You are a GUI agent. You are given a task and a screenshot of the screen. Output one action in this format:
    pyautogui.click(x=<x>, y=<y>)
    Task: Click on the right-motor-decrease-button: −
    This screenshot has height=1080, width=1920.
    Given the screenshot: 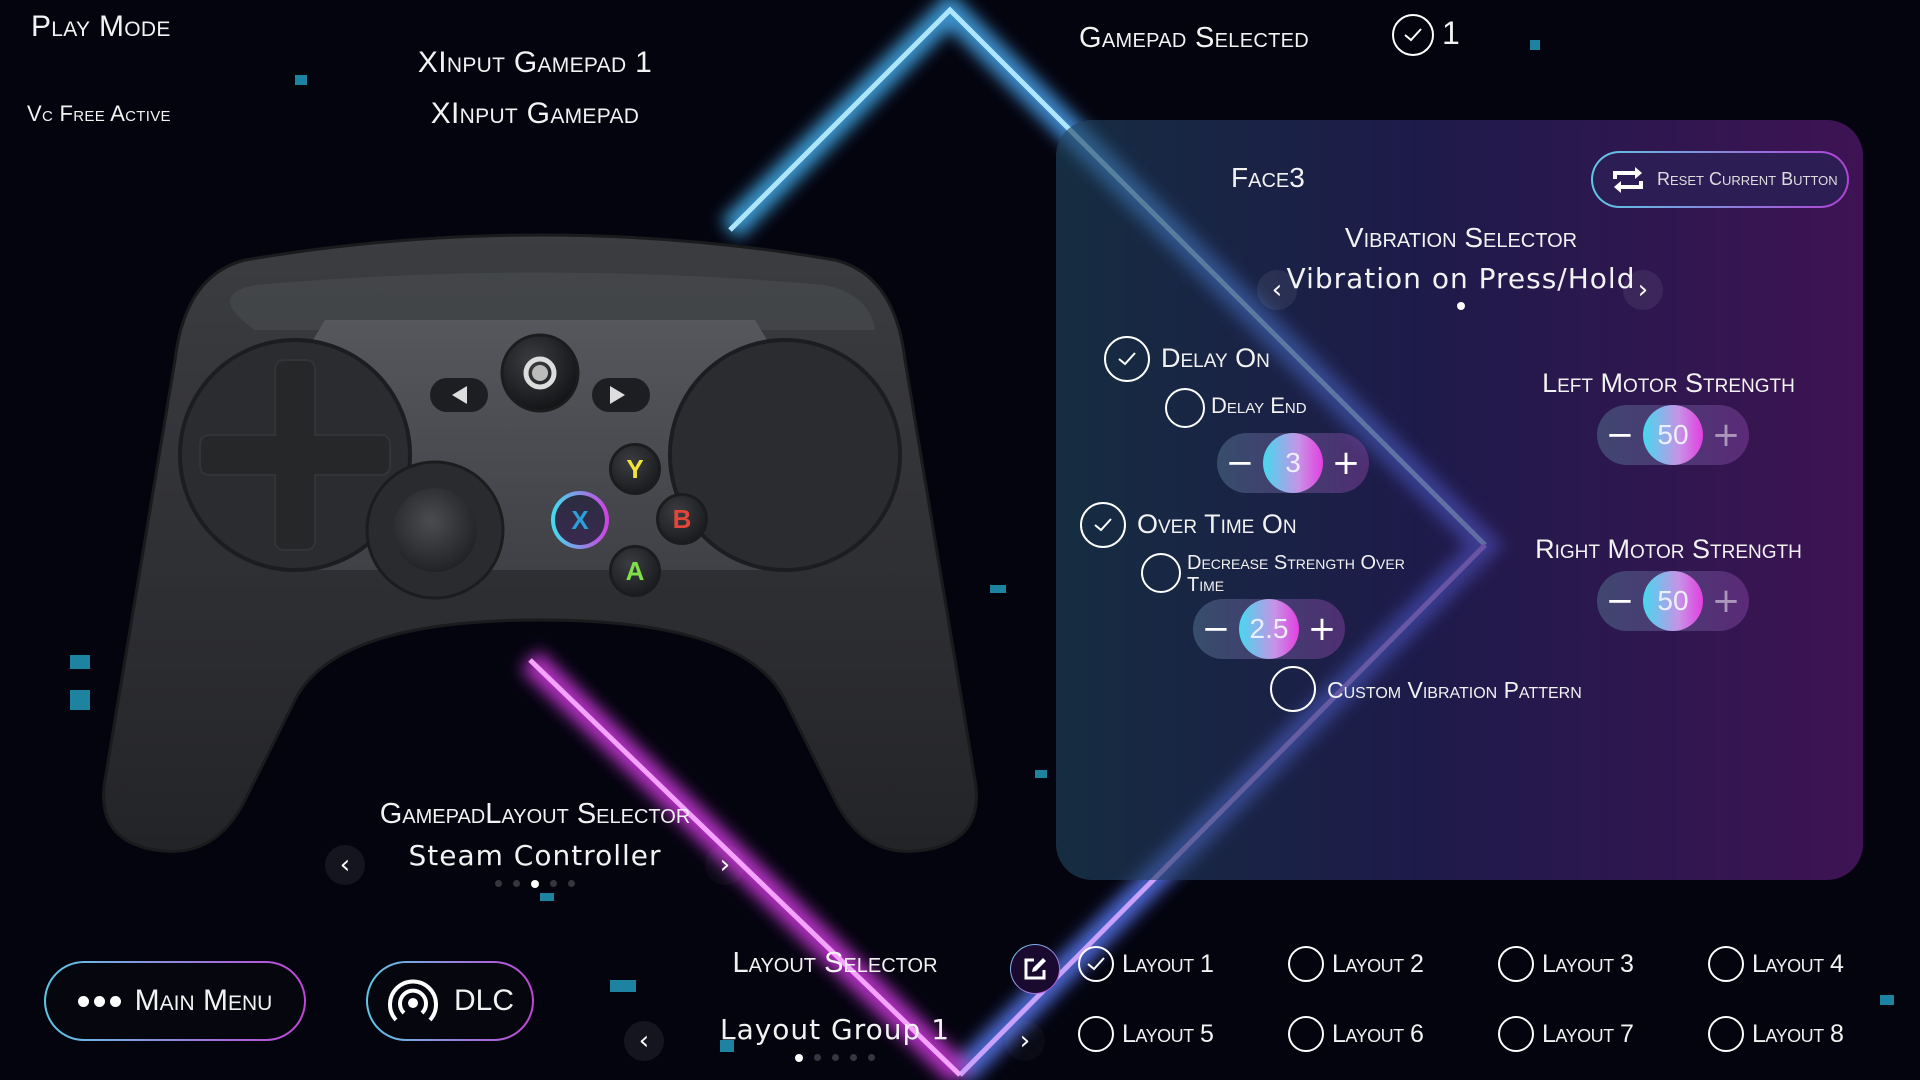 What is the action you would take?
    pyautogui.click(x=1620, y=601)
    